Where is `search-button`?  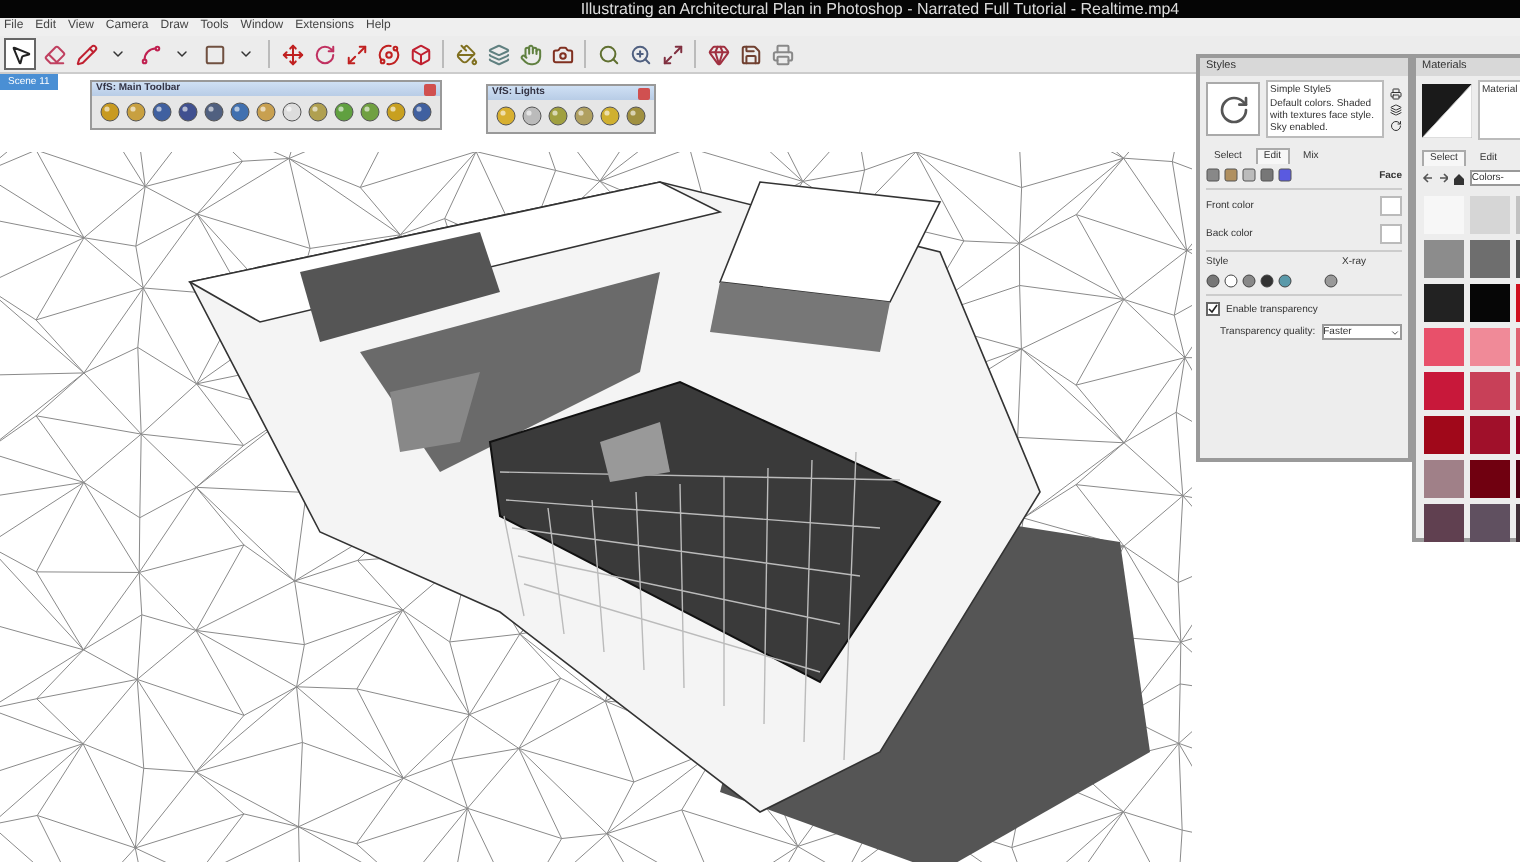 search-button is located at coordinates (608, 54).